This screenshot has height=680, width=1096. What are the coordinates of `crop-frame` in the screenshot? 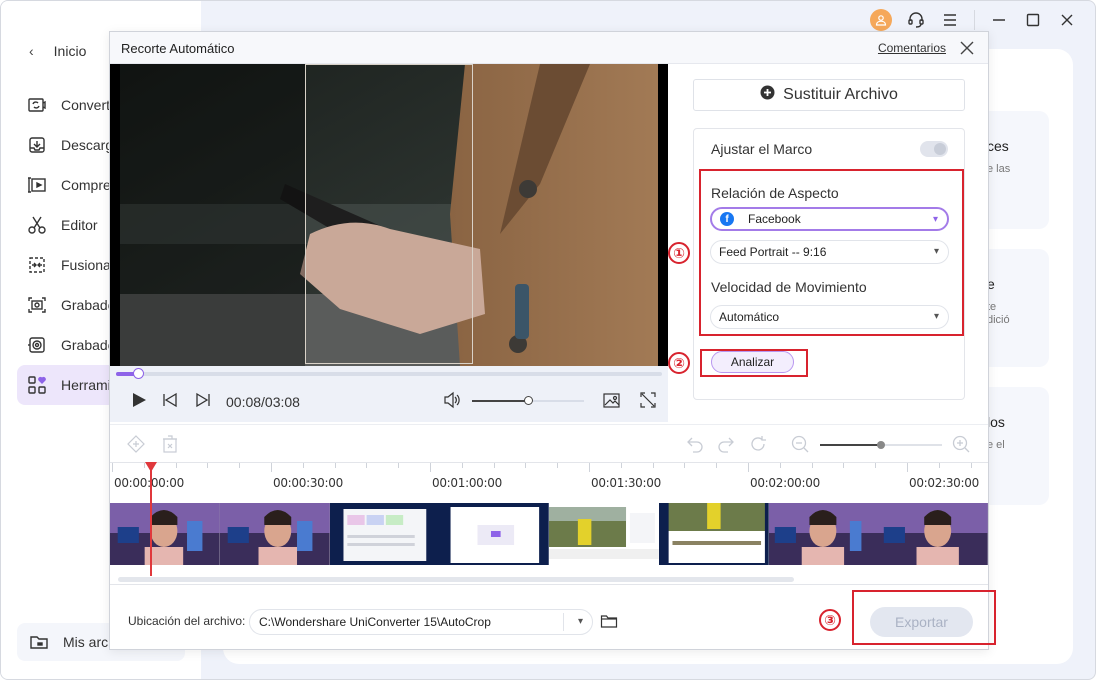 It's located at (389, 214).